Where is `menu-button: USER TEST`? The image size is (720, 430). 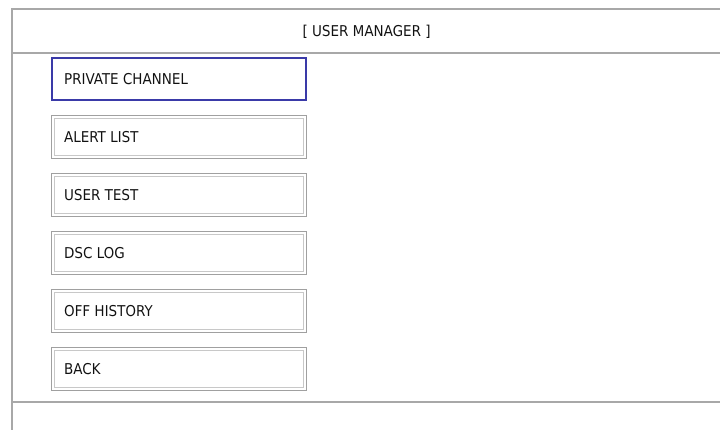
menu-button: USER TEST is located at coordinates (179, 195).